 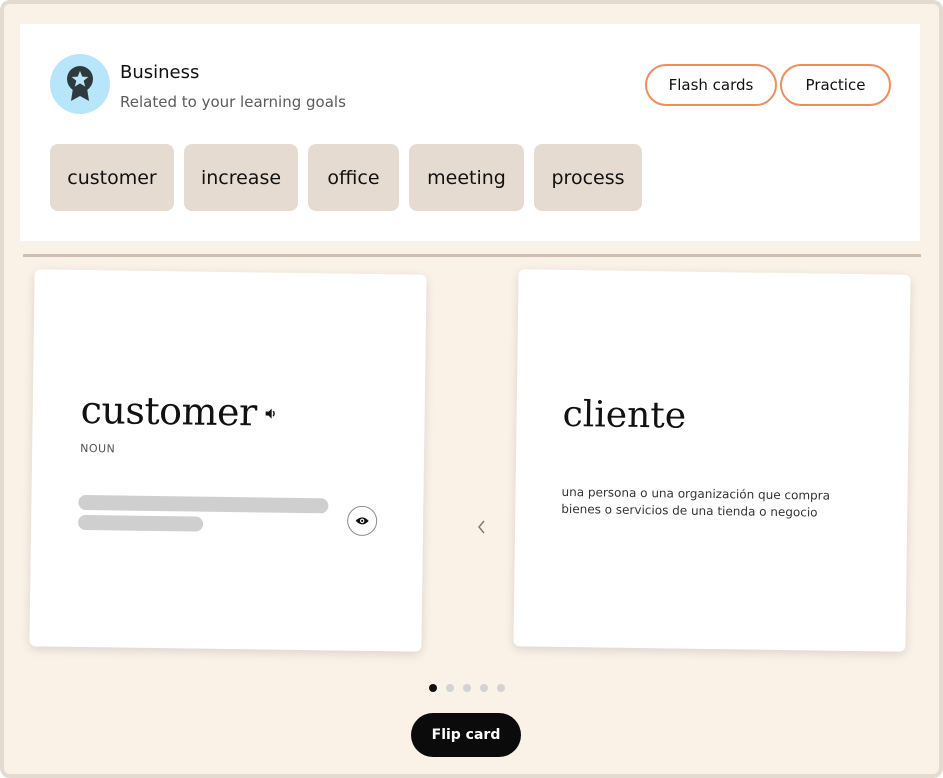 I want to click on part-of-speech-label: NOUN, so click(x=98, y=448).